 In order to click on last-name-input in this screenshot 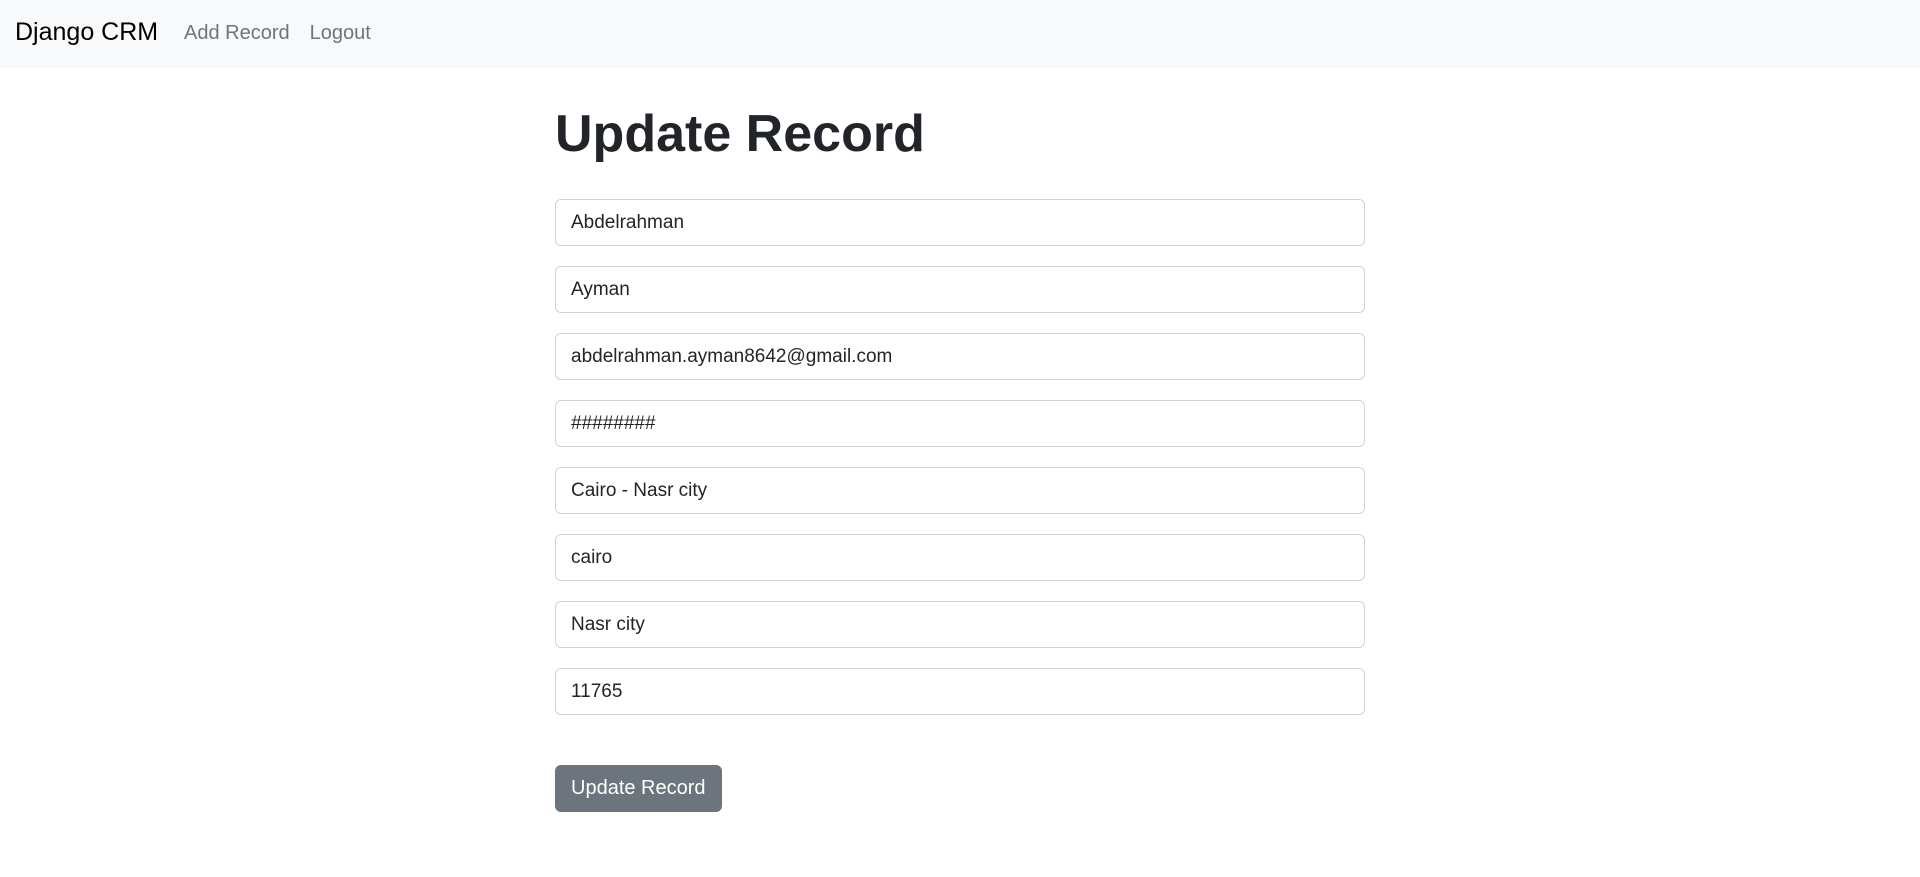, I will do `click(960, 289)`.